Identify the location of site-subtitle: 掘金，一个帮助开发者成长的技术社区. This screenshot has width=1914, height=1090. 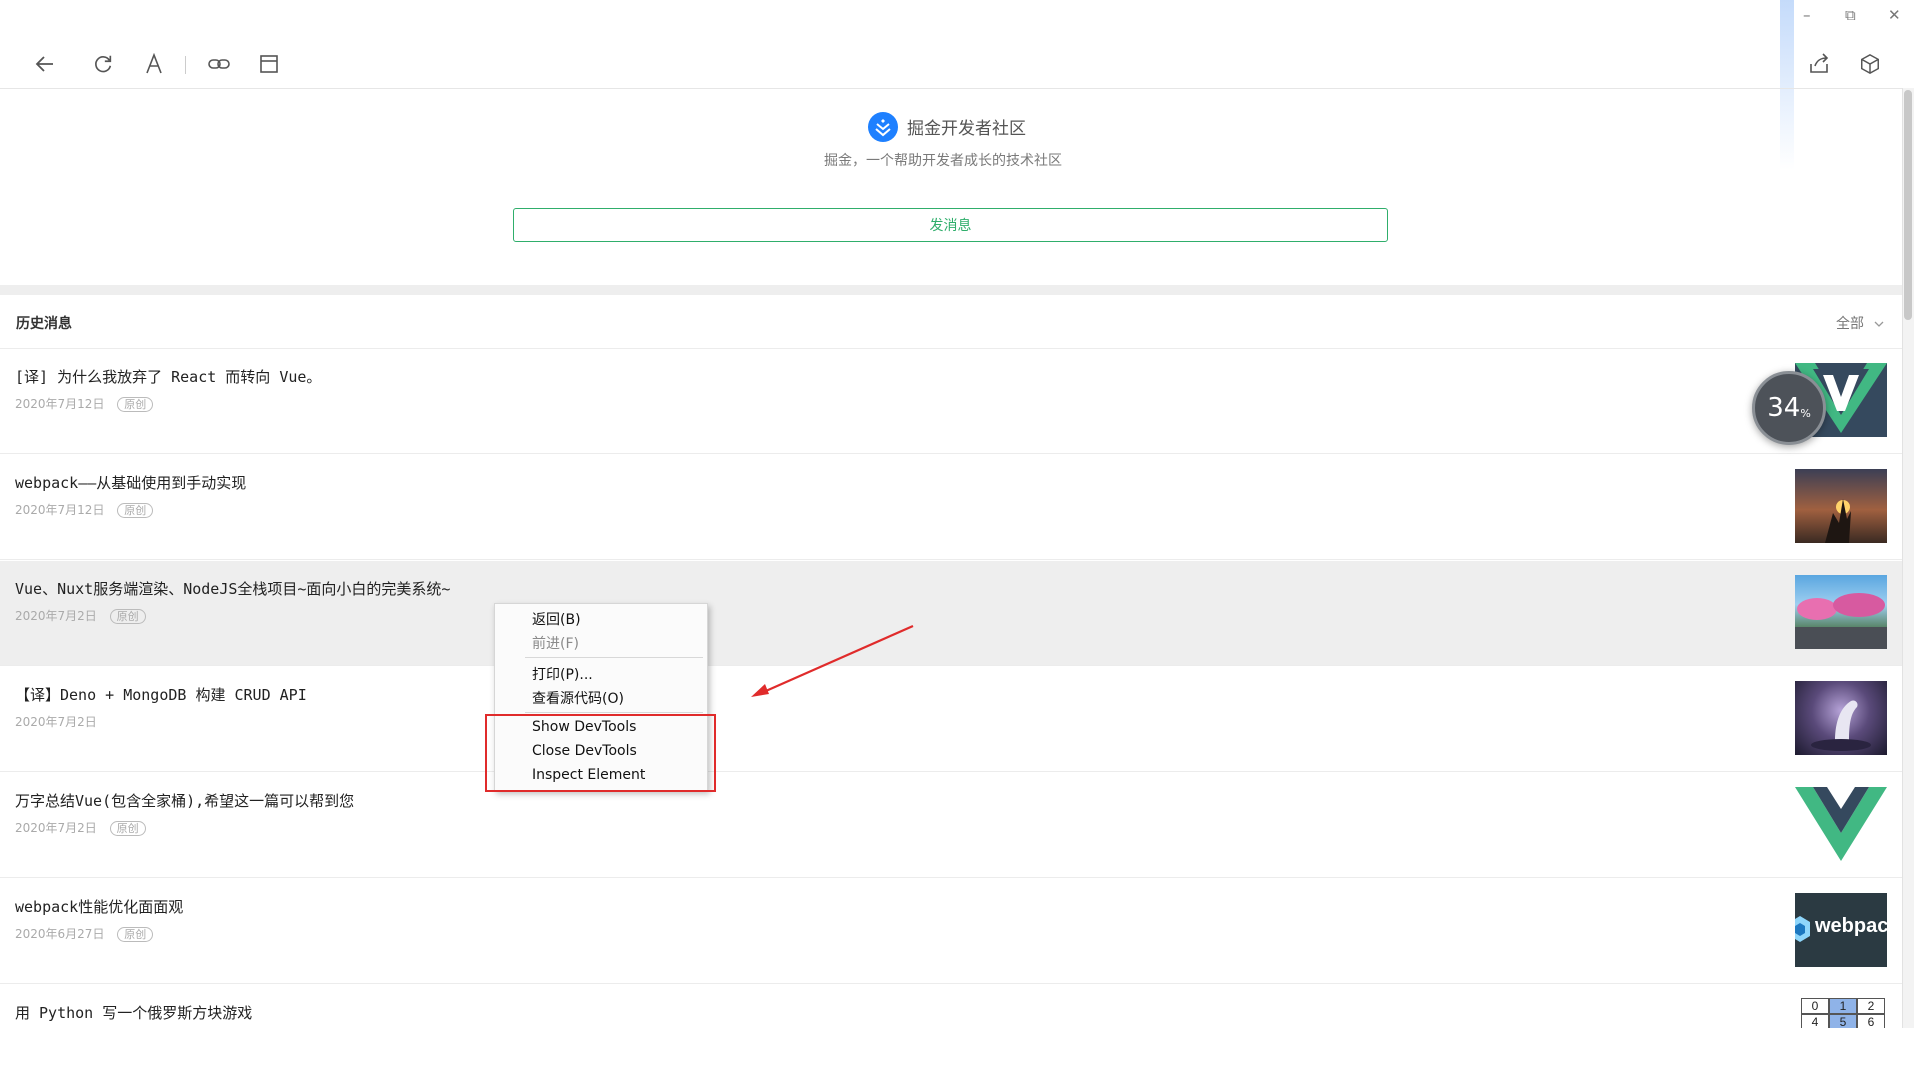
(943, 161).